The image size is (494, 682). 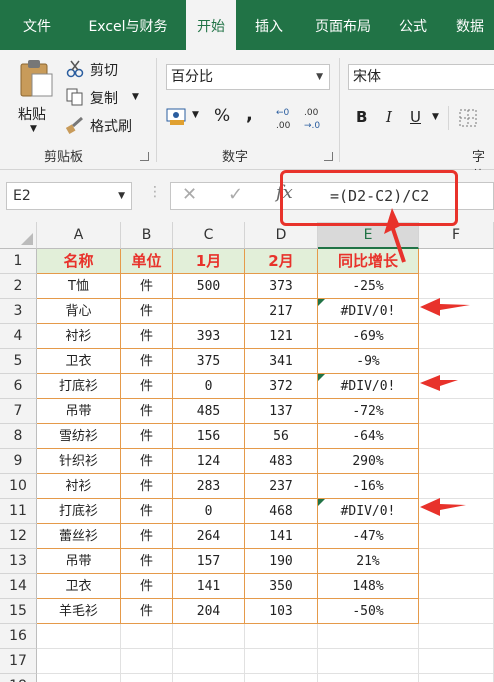 What do you see at coordinates (368, 636) in the screenshot?
I see `cell-e16` at bounding box center [368, 636].